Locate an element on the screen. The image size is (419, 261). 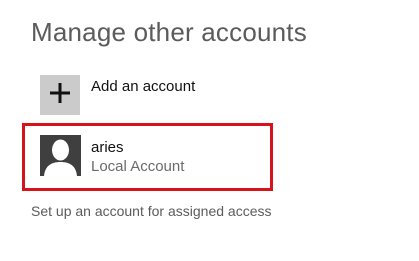
plus-icon is located at coordinates (60, 95).